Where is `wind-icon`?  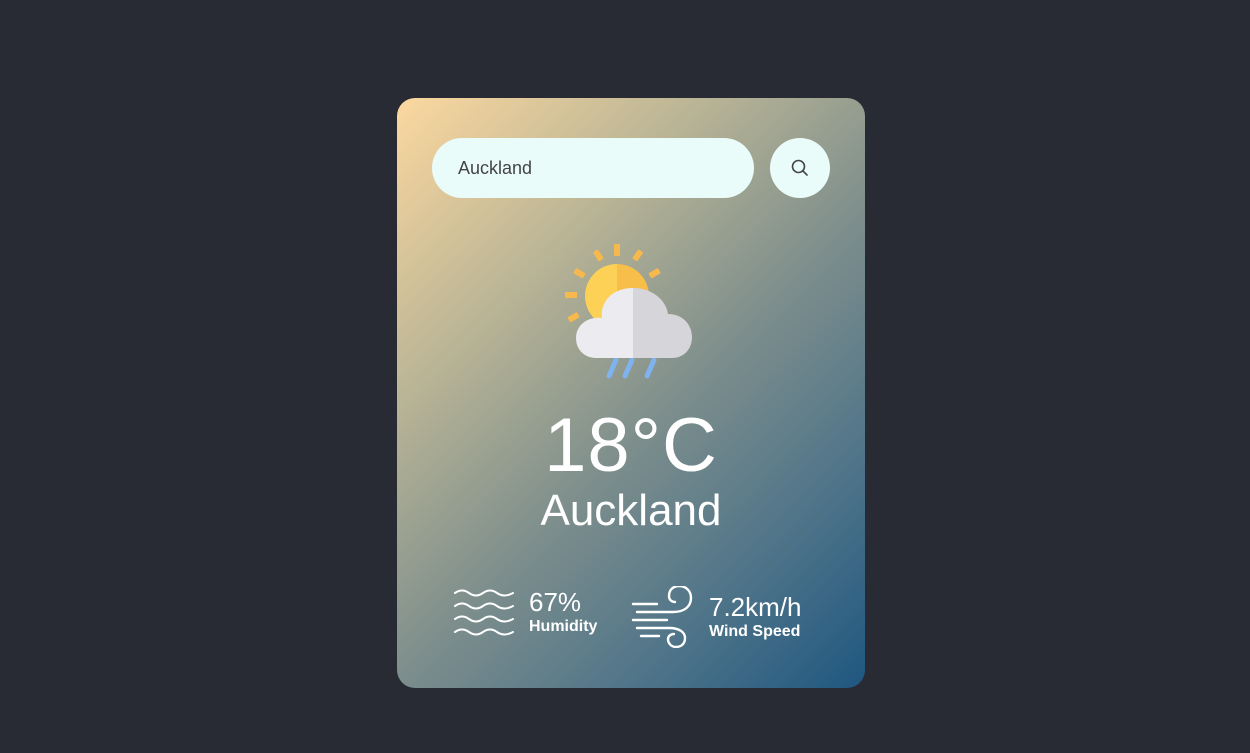 wind-icon is located at coordinates (662, 617).